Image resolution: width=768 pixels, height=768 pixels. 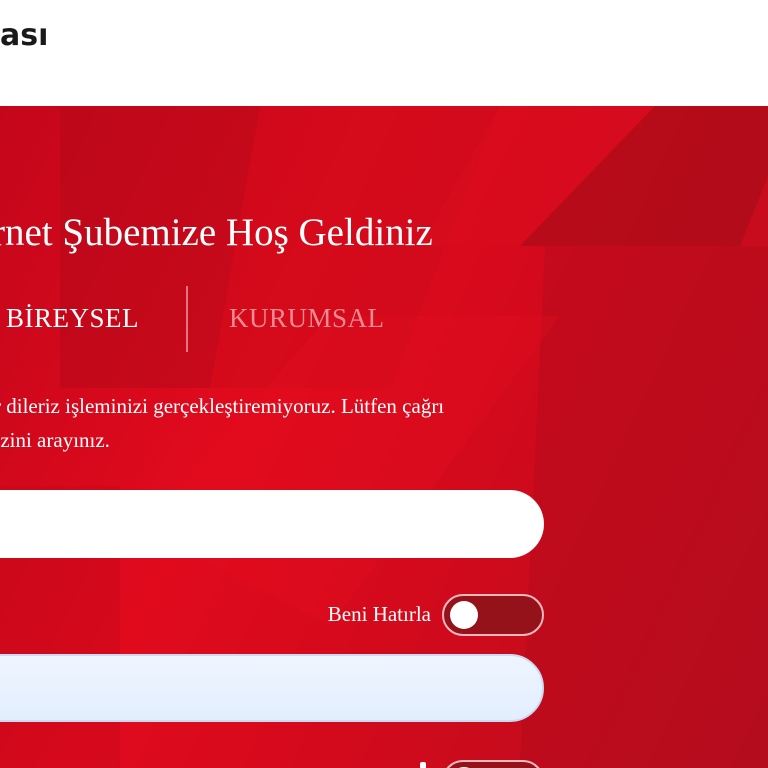 What do you see at coordinates (402, 762) in the screenshot?
I see `secondary-option-row` at bounding box center [402, 762].